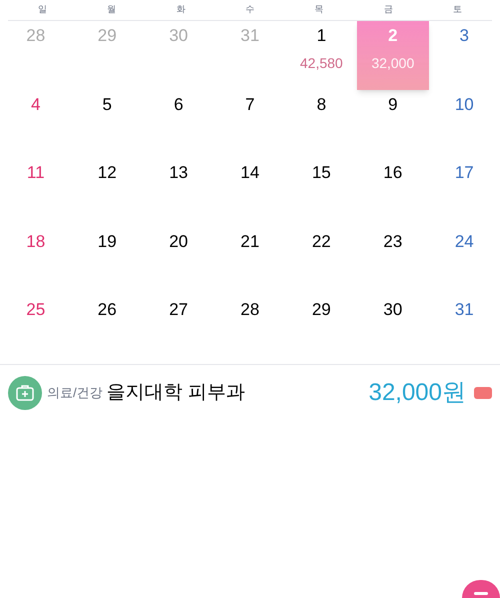 This screenshot has height=598, width=500. I want to click on day-amount: 32,000, so click(392, 63).